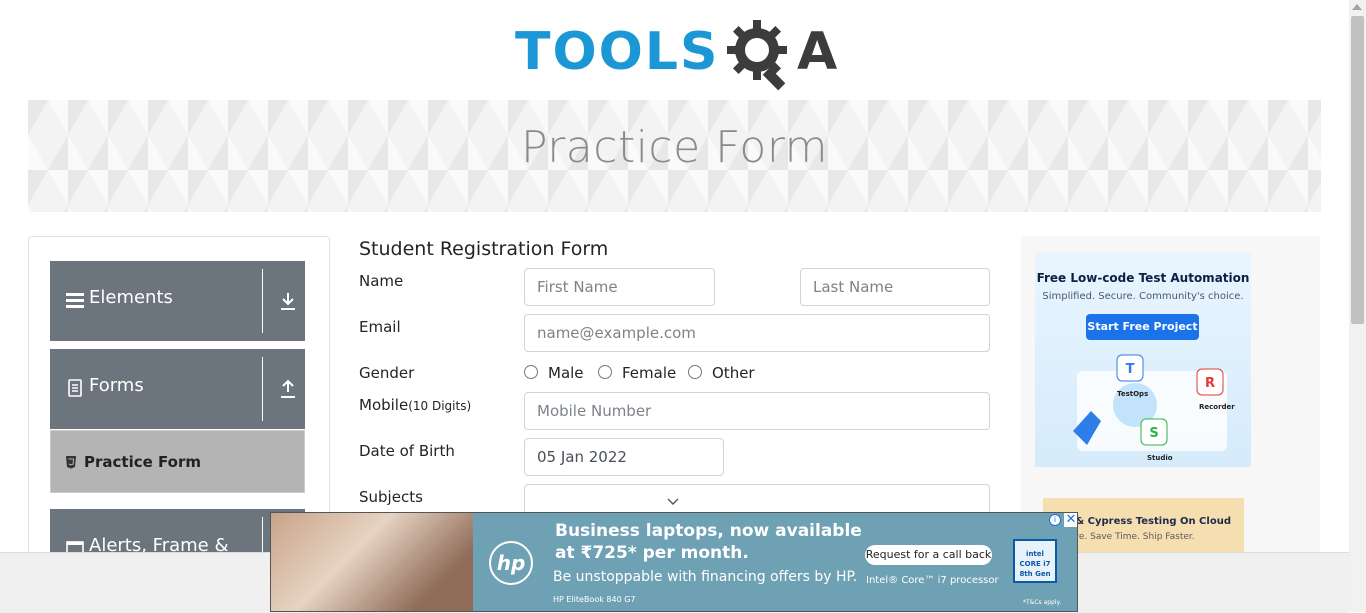 The width and height of the screenshot is (1366, 613). I want to click on sidebar-group-label: Forms, so click(116, 385).